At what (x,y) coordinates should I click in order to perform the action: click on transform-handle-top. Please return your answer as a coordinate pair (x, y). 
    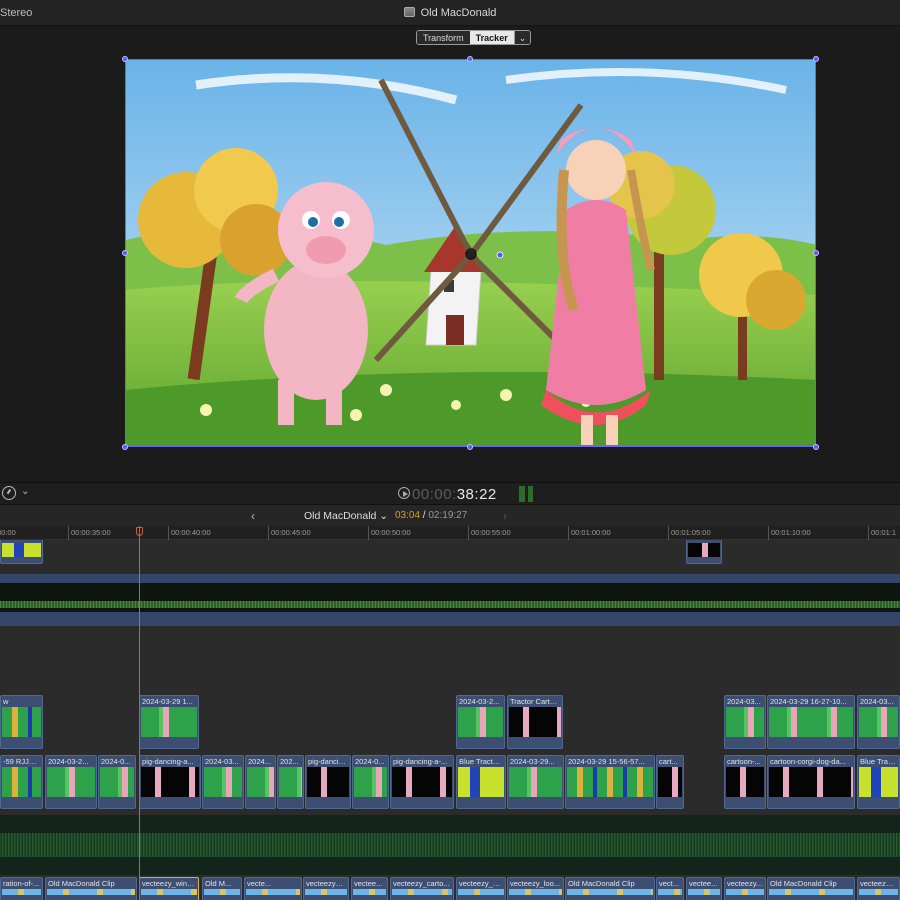
    Looking at the image, I should click on (470, 59).